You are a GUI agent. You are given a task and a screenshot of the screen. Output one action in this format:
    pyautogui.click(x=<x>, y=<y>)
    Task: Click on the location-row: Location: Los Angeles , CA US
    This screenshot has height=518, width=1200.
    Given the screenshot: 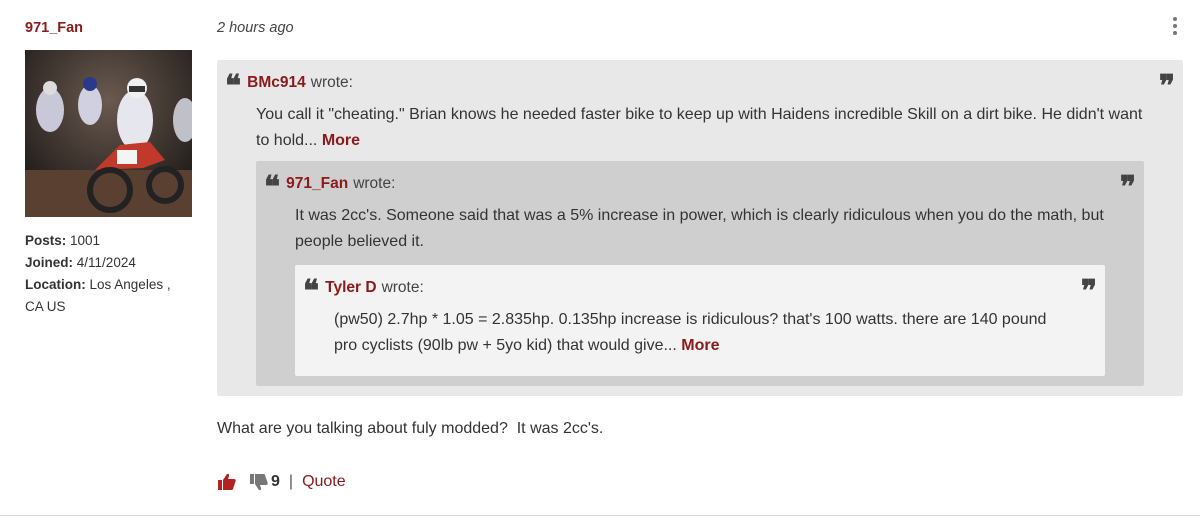 What is the action you would take?
    pyautogui.click(x=105, y=296)
    